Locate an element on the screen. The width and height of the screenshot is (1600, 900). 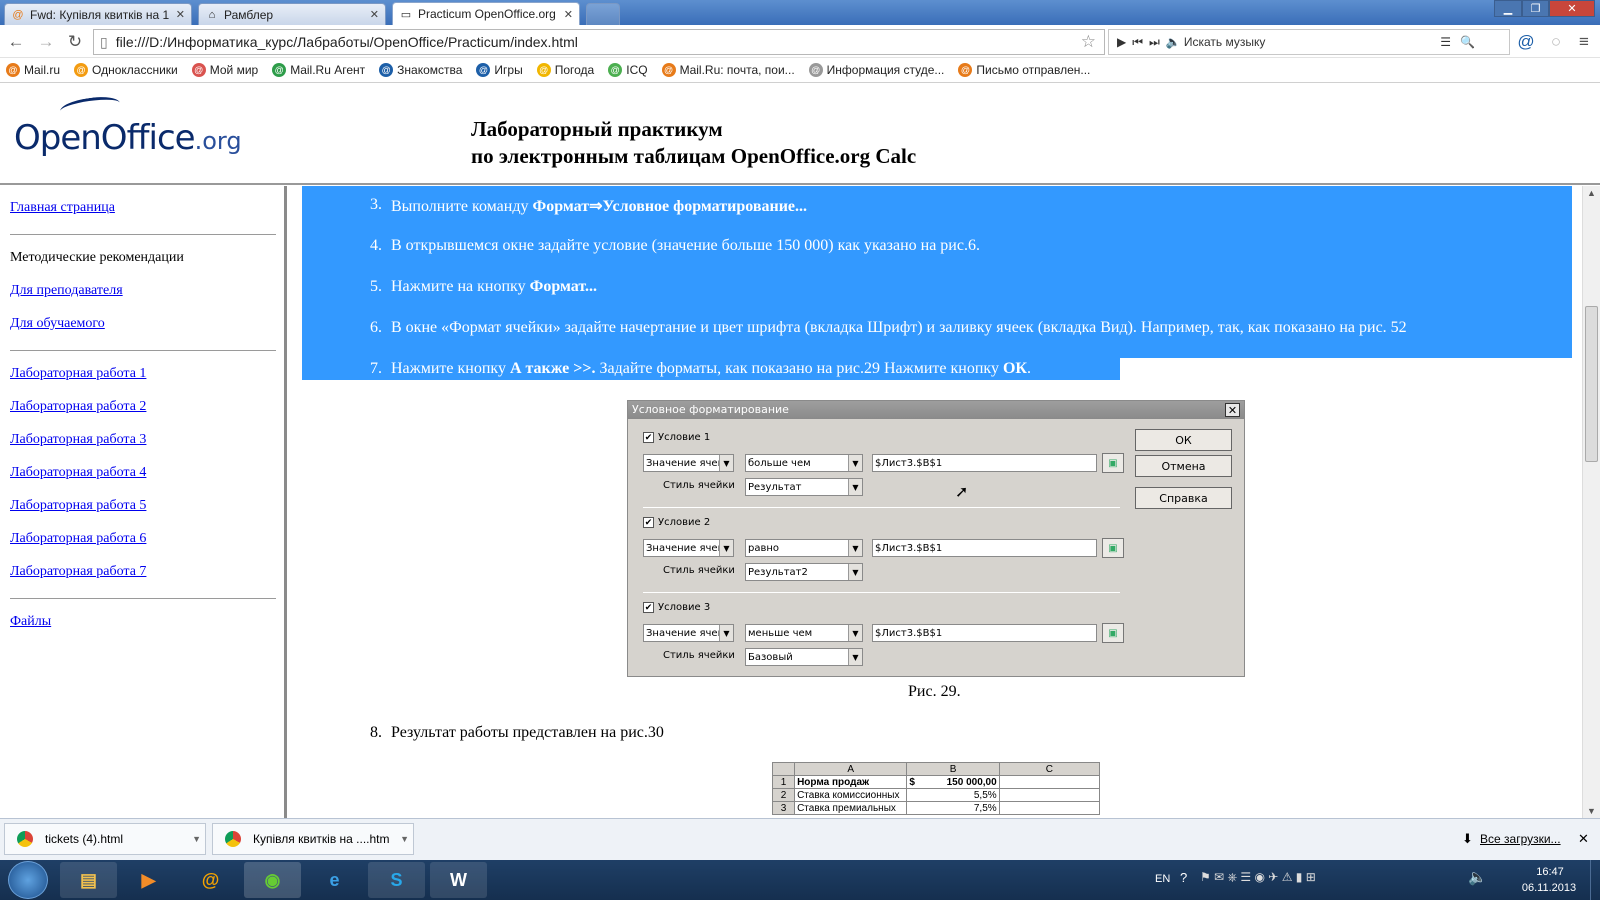
vertical-scrollbar: ▲ ▼ is located at coordinates (1591, 502).